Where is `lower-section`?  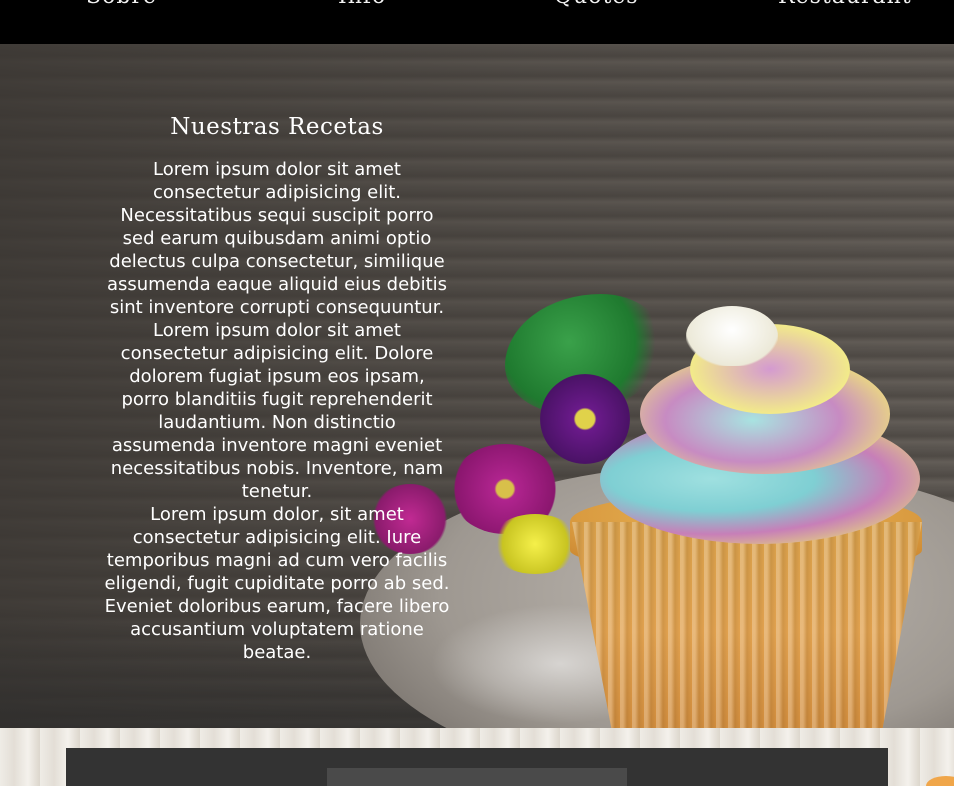 lower-section is located at coordinates (477, 757).